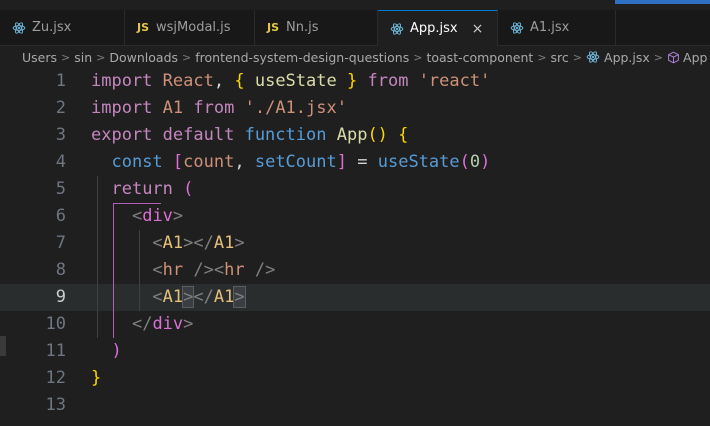 This screenshot has width=710, height=426. What do you see at coordinates (60, 243) in the screenshot?
I see `line-number: 7` at bounding box center [60, 243].